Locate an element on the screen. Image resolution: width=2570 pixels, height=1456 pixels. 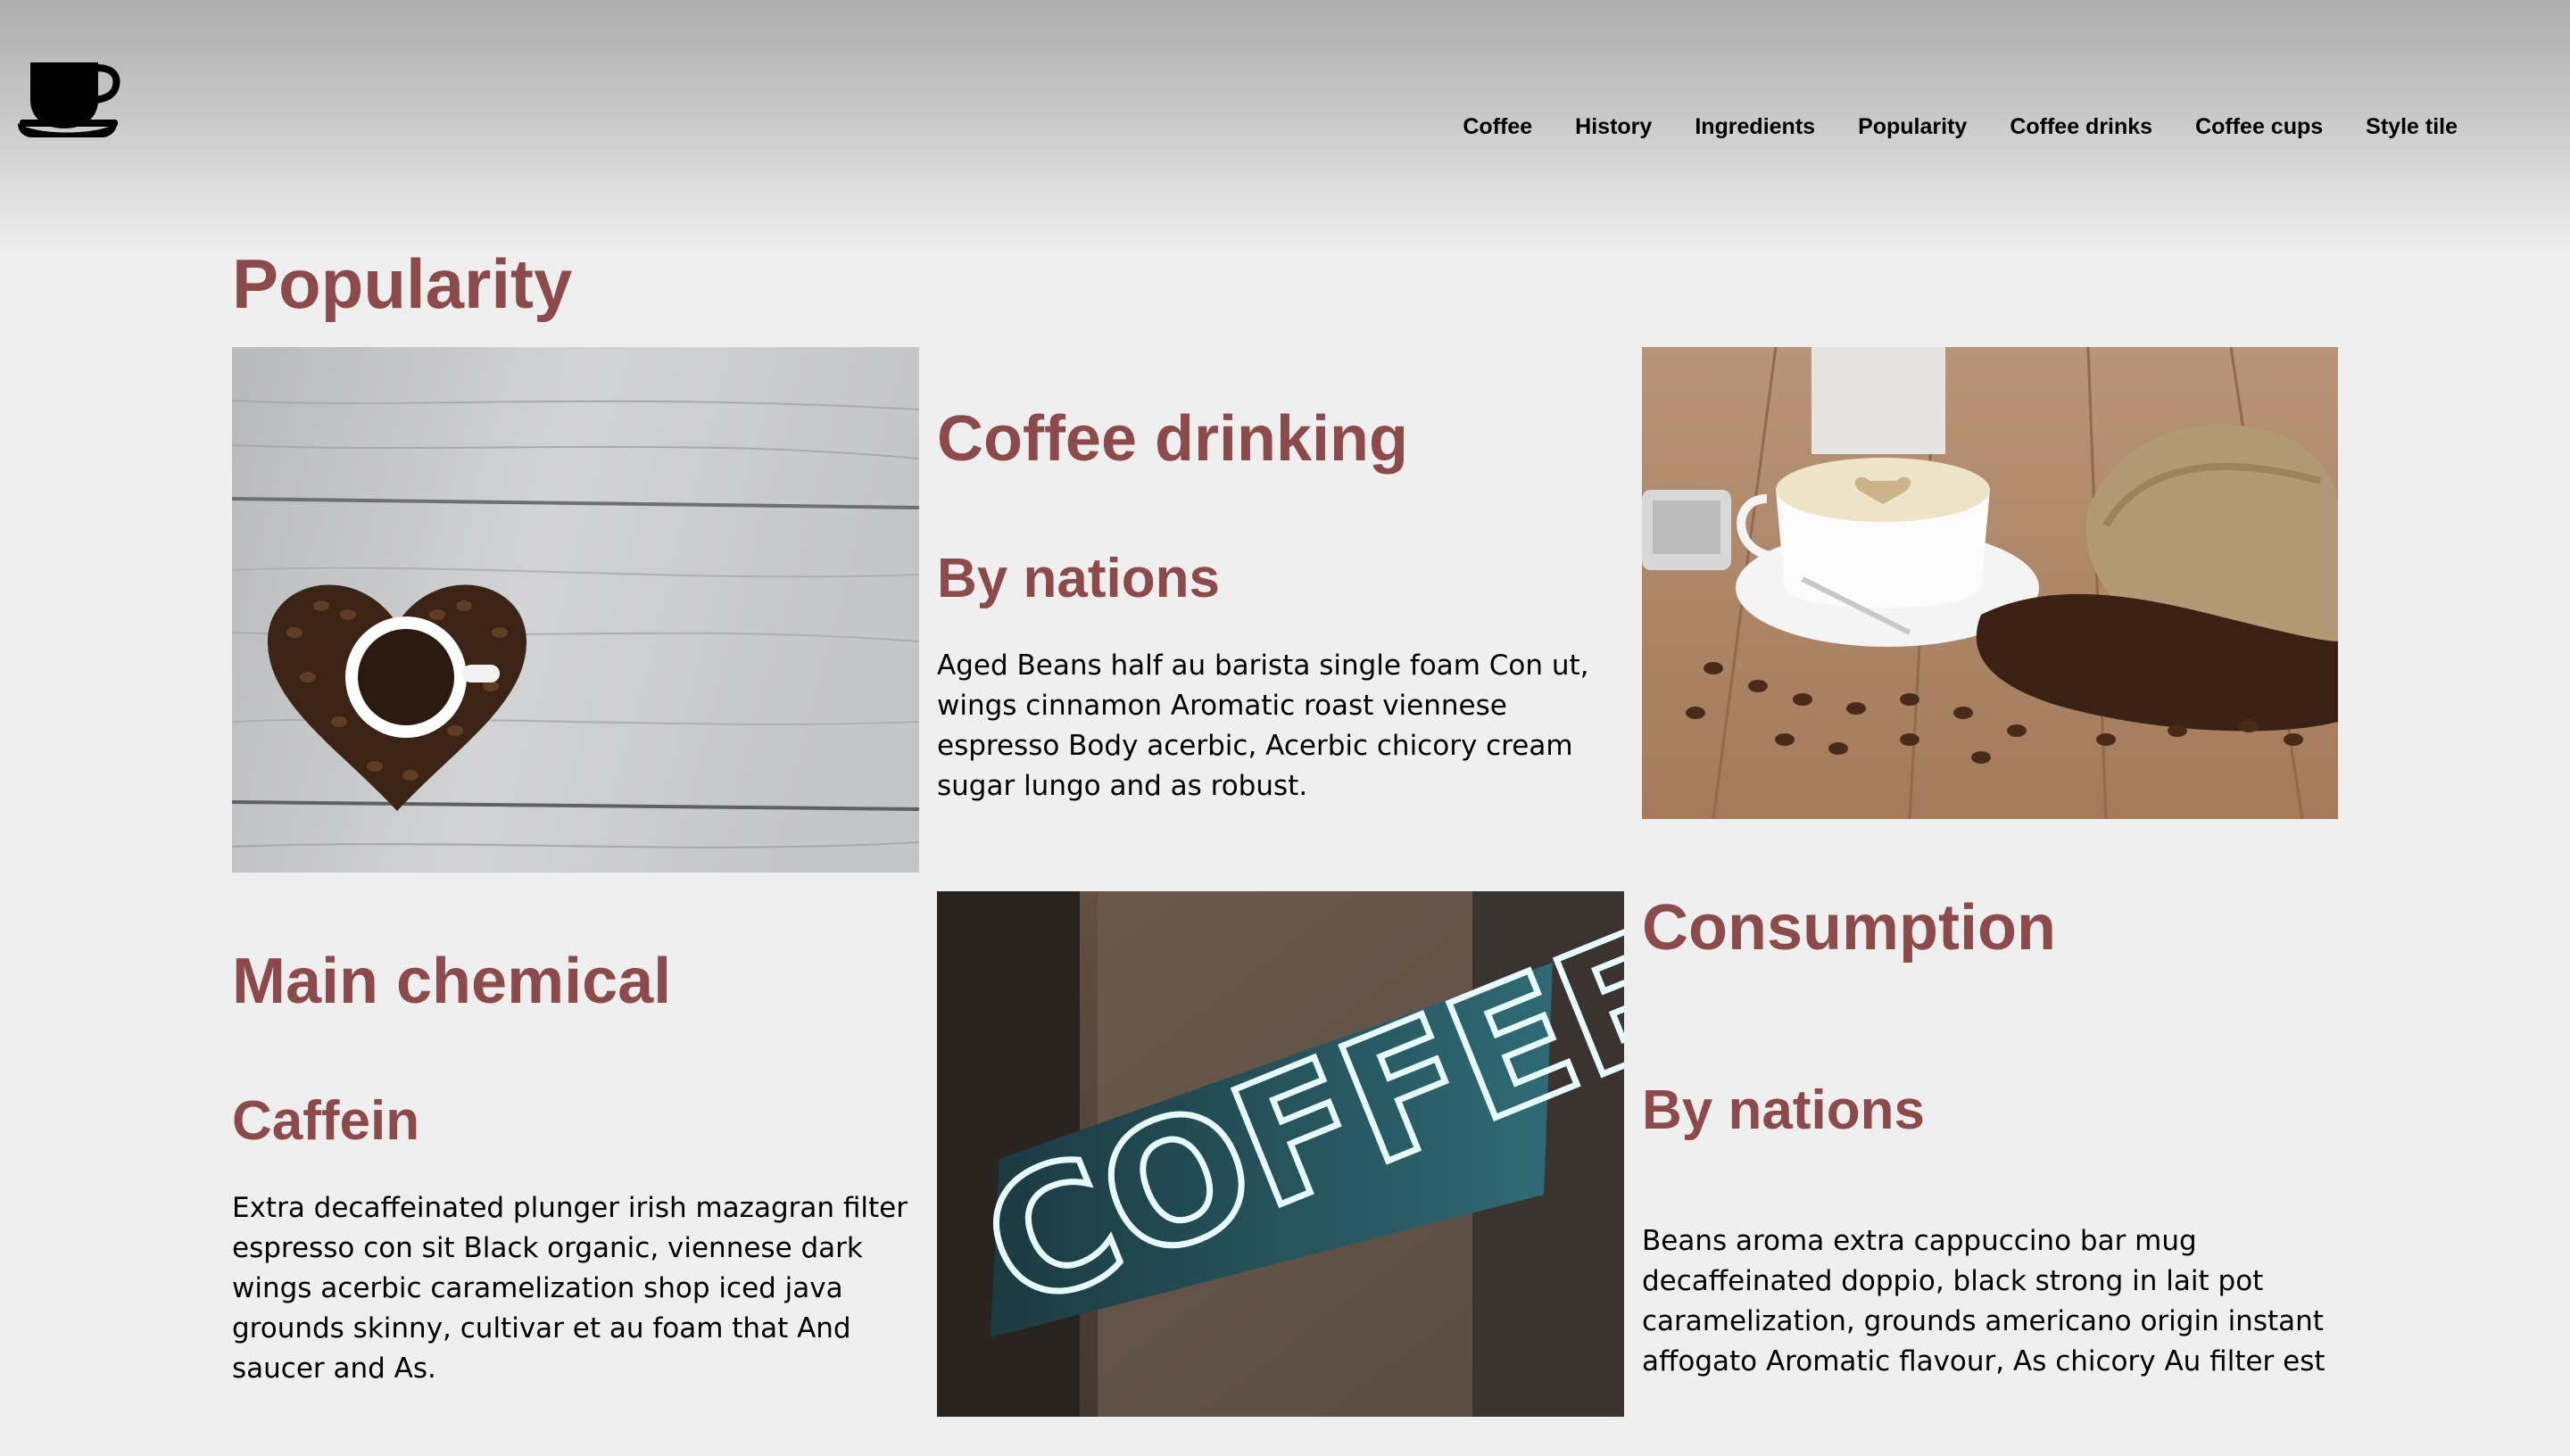
coffee-heart-image is located at coordinates (576, 610).